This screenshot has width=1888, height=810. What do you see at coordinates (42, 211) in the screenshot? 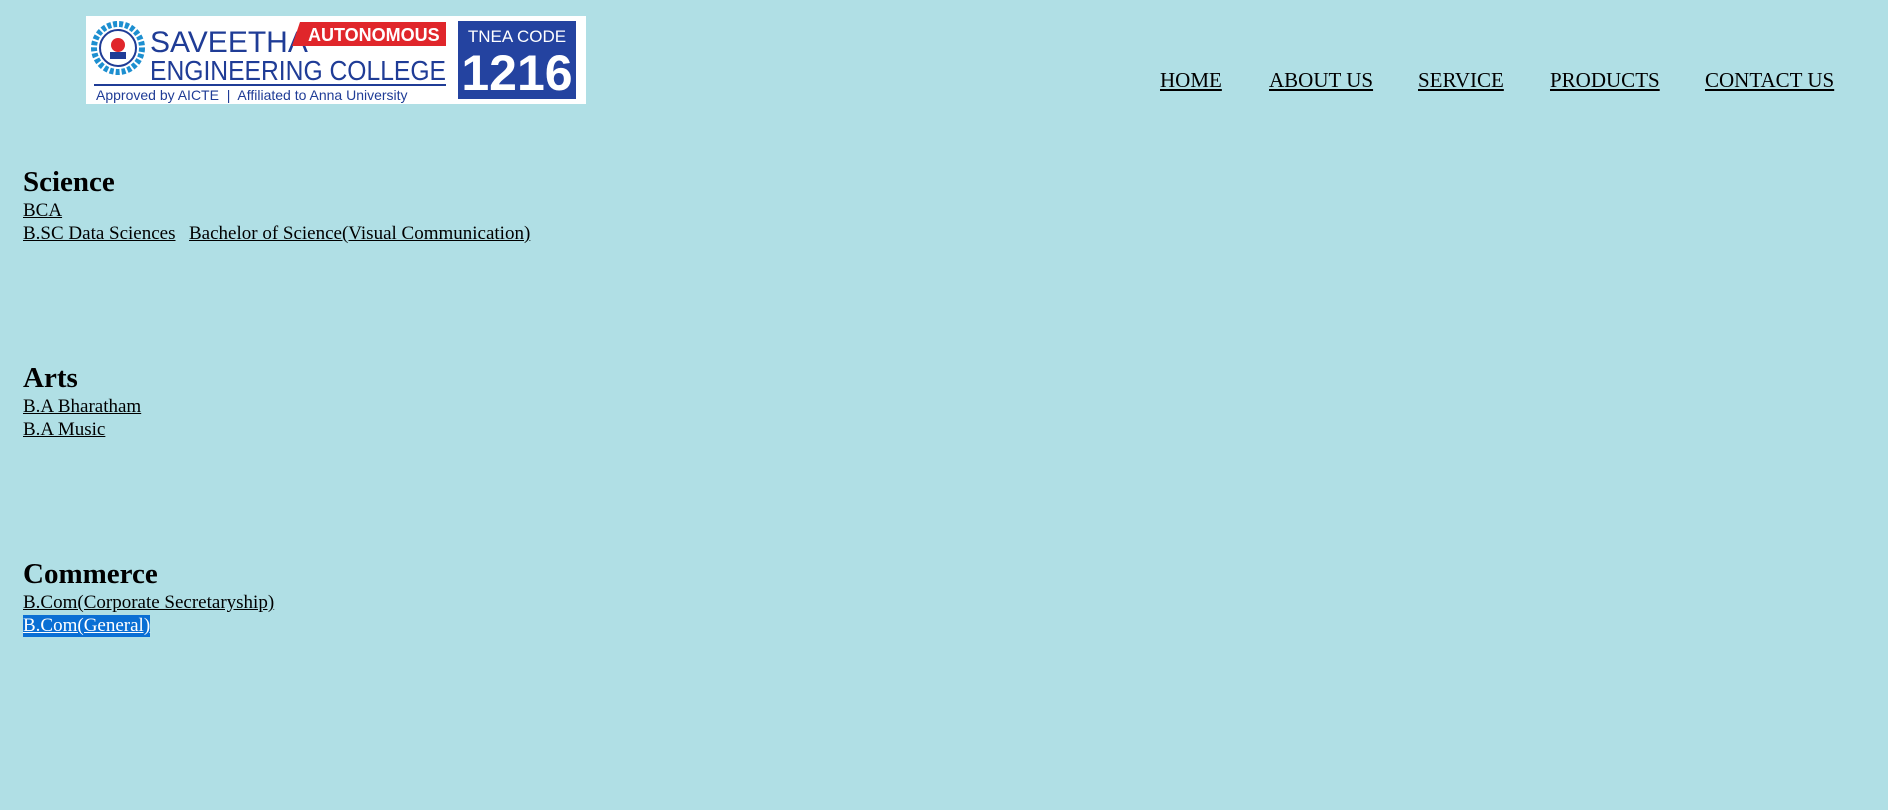
I see `link-bca: BCA` at bounding box center [42, 211].